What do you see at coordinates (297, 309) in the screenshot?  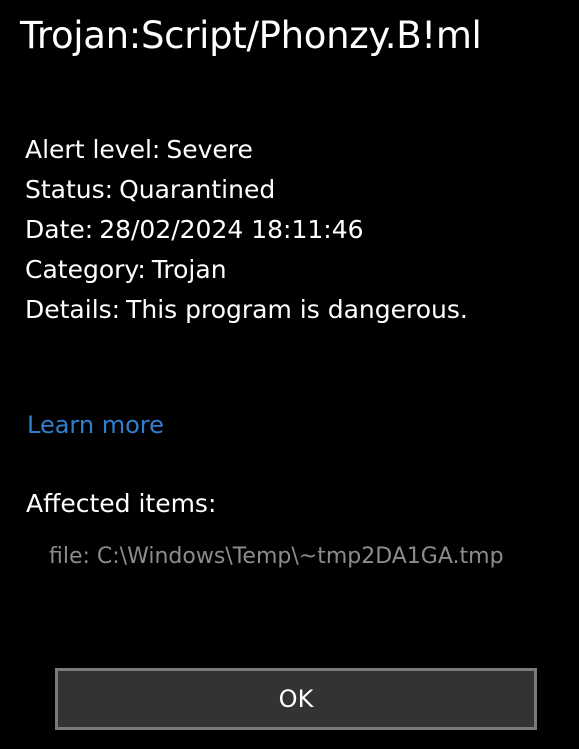 I see `detail-value: This program is dangerous.` at bounding box center [297, 309].